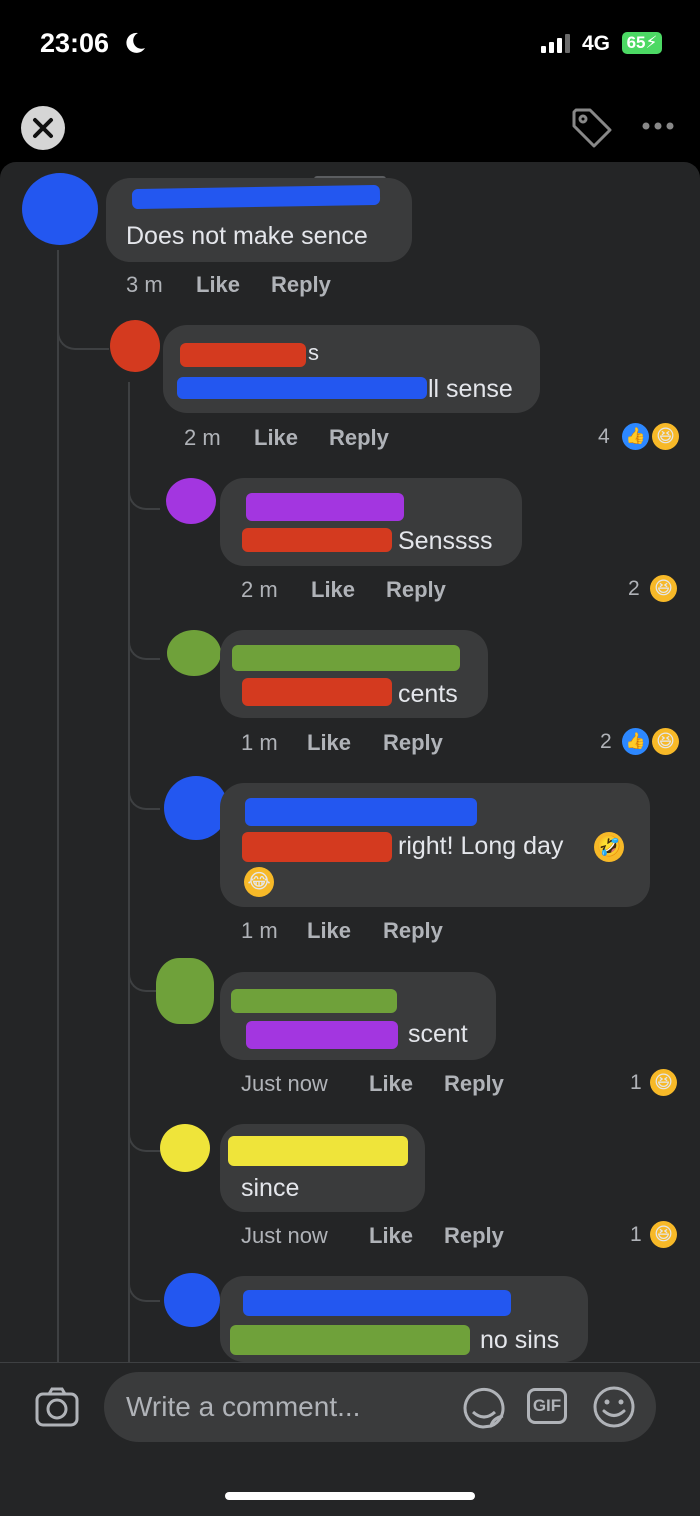 This screenshot has height=1516, width=700. Describe the element at coordinates (144, 284) in the screenshot. I see `comment-time: 3 m` at that location.